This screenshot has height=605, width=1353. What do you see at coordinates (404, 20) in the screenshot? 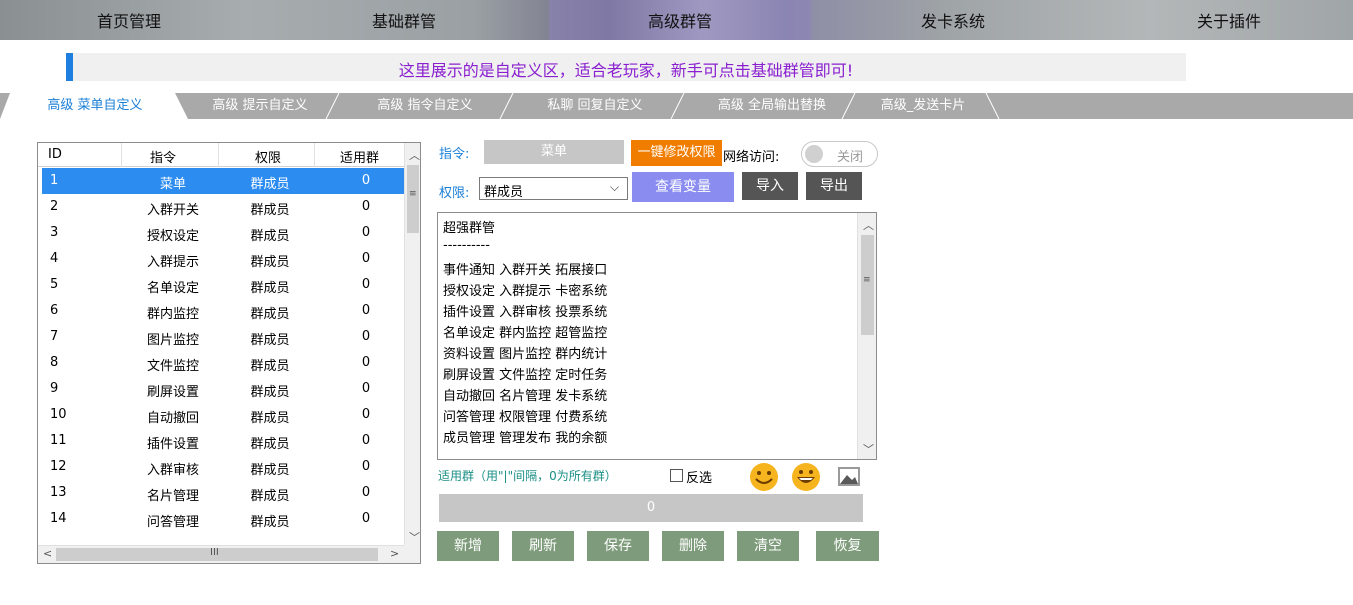
I see `nav-item-basic: 基础群管` at bounding box center [404, 20].